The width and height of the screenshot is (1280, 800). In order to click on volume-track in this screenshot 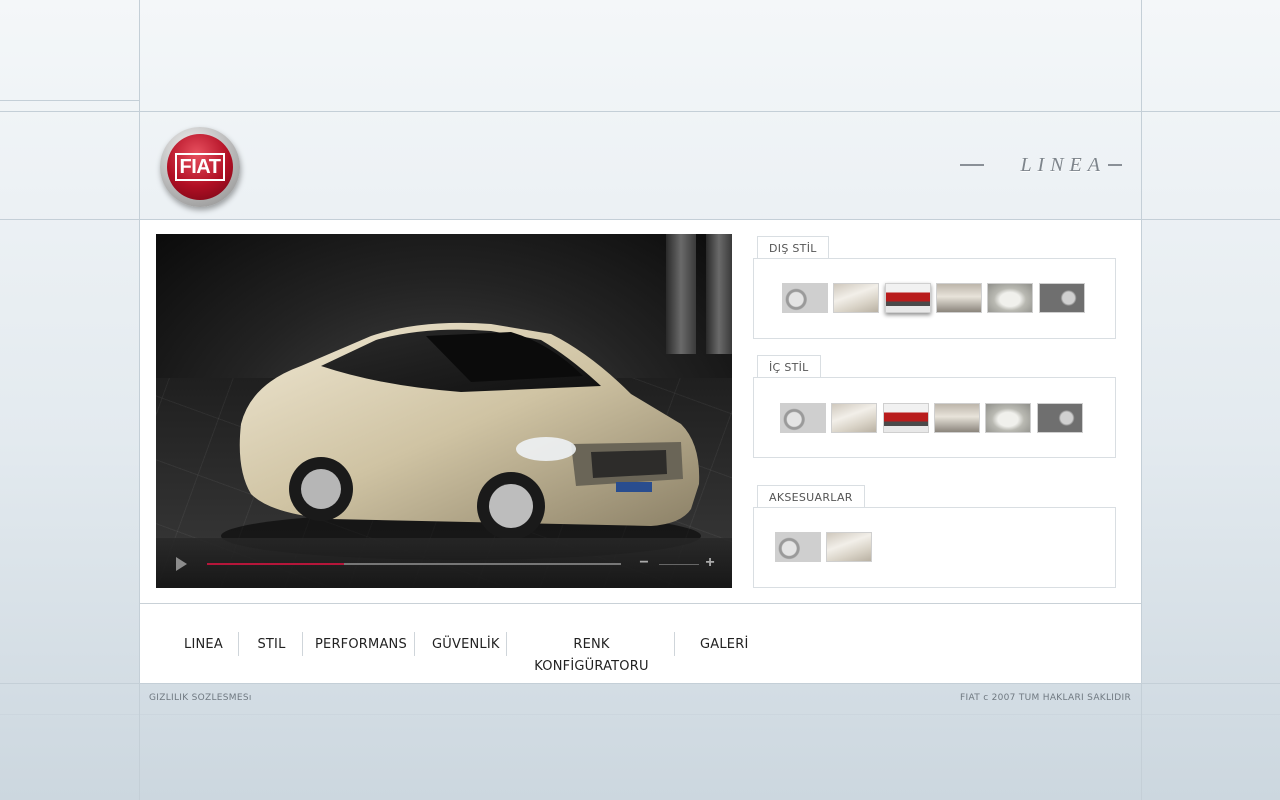, I will do `click(679, 564)`.